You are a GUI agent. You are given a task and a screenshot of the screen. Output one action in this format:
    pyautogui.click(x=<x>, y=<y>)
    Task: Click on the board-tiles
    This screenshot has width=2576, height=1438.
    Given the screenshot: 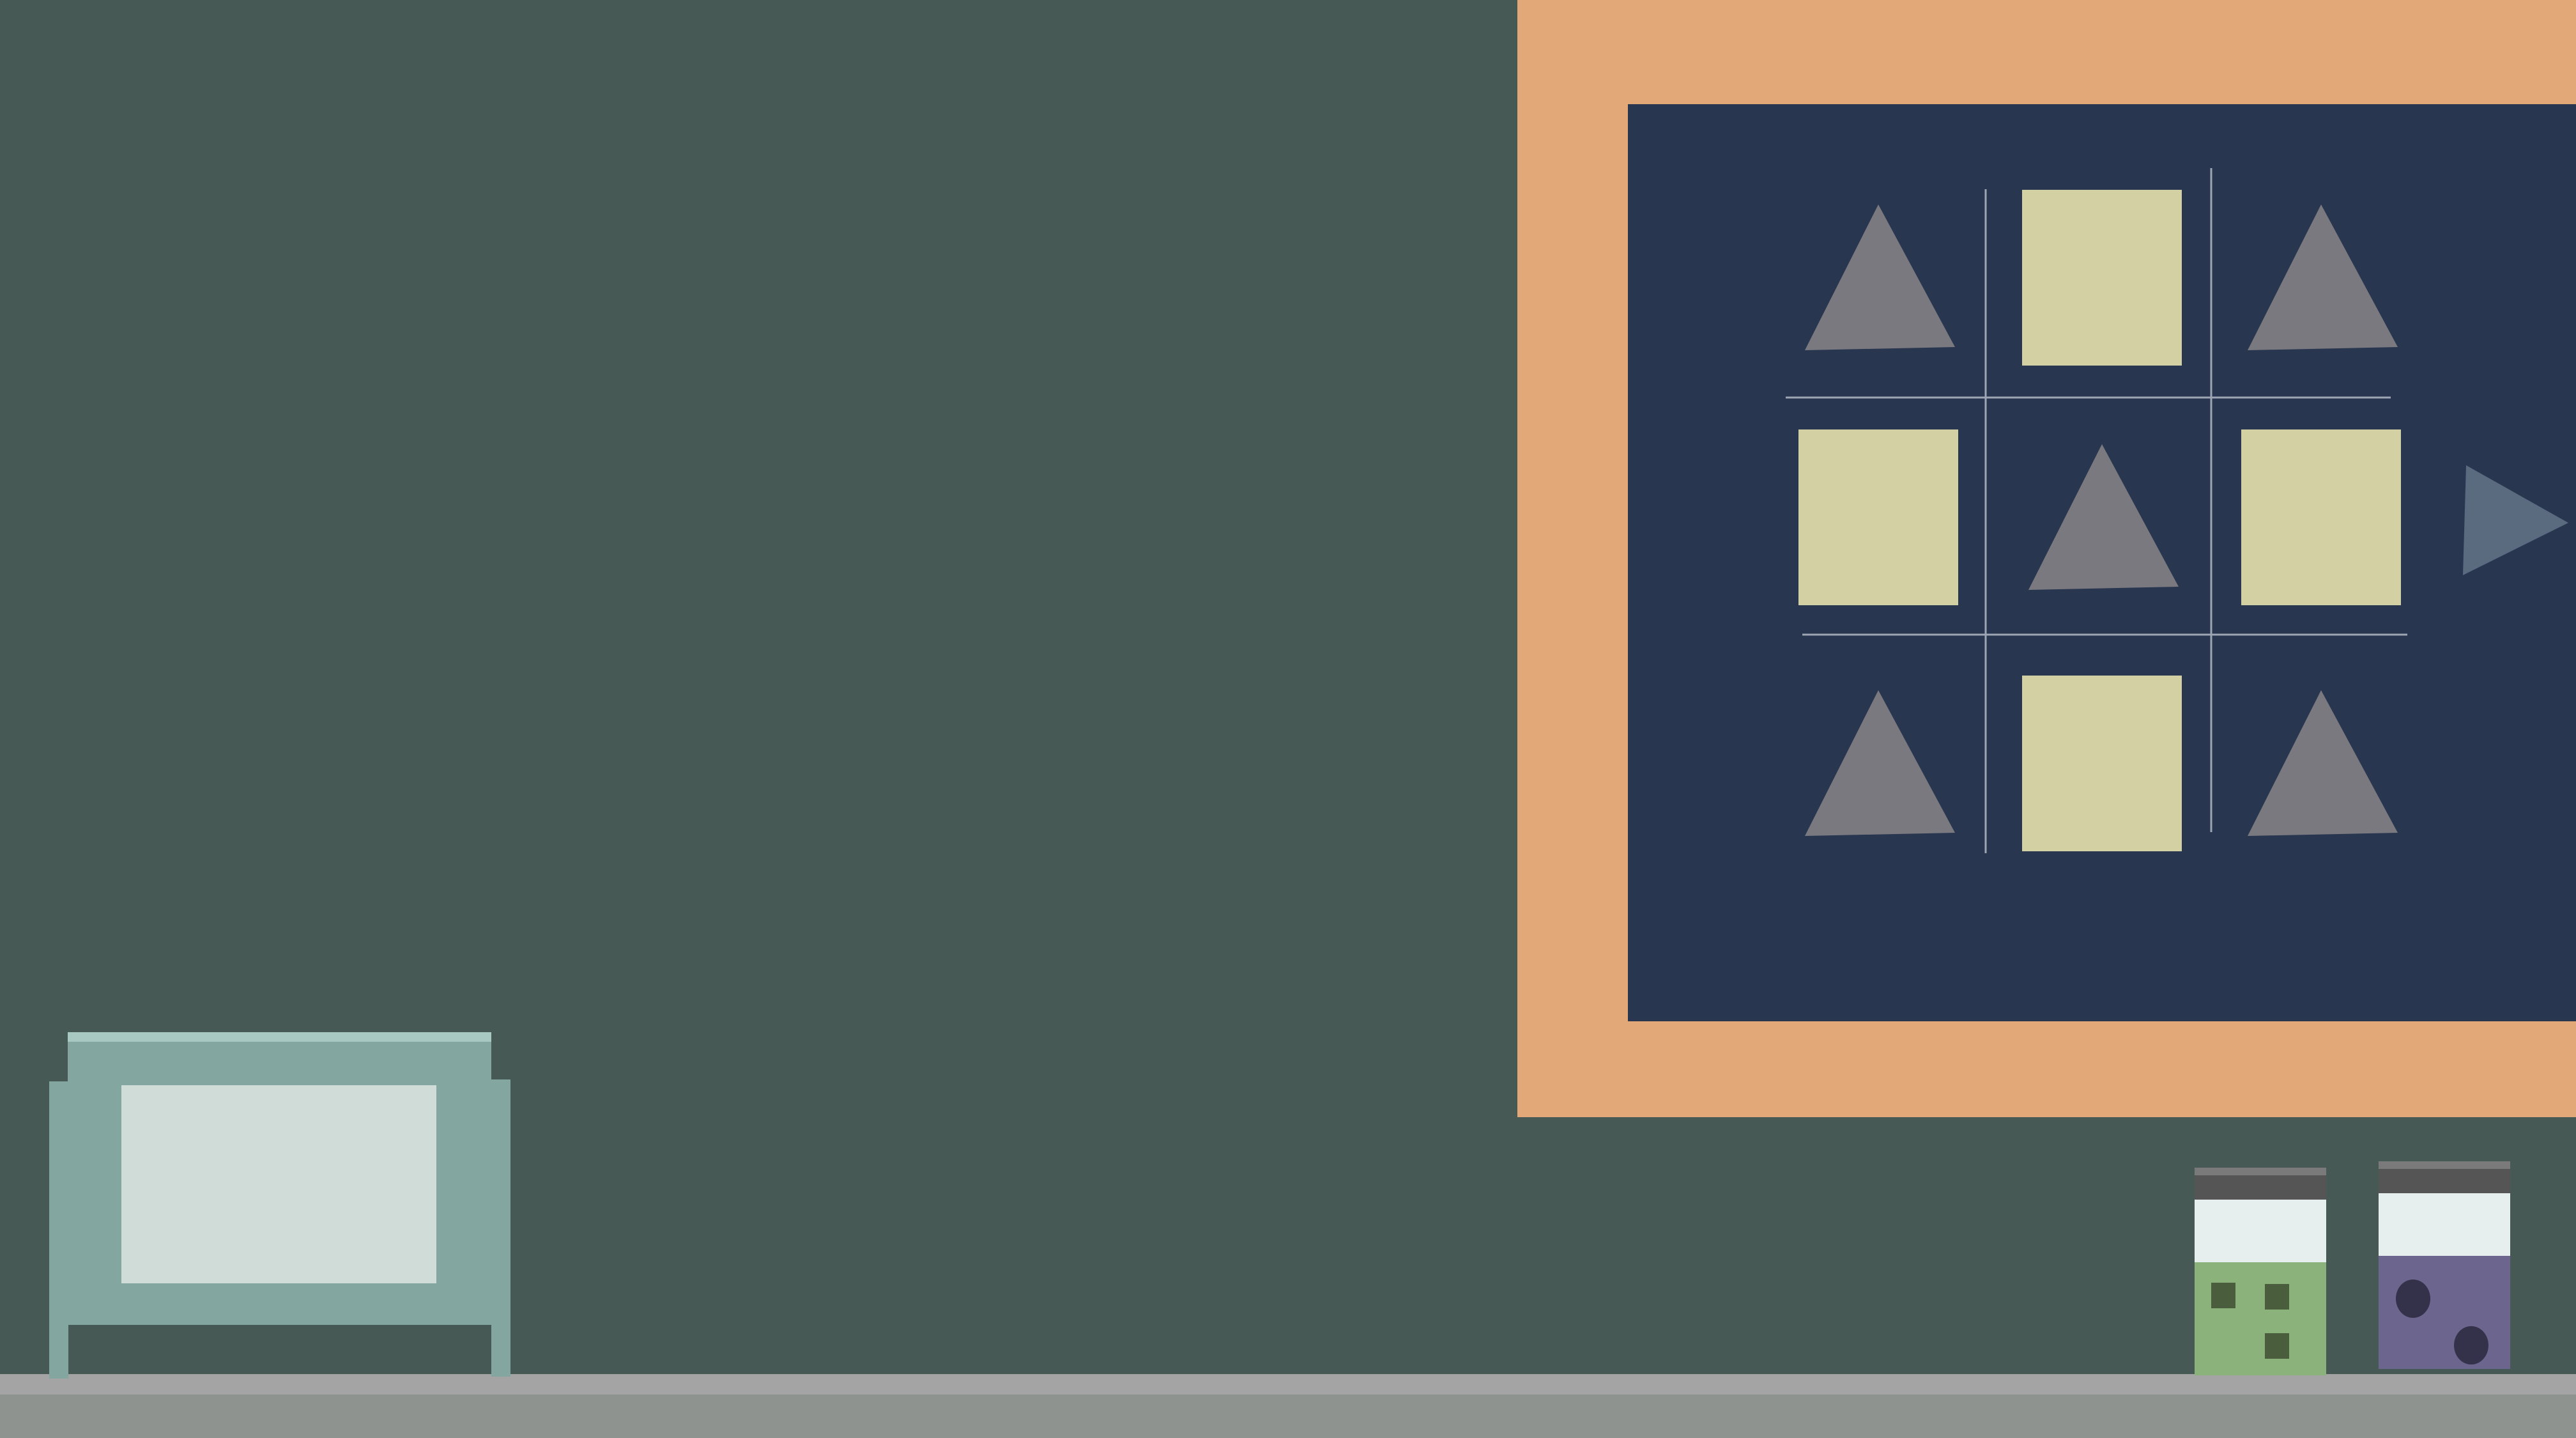 What is the action you would take?
    pyautogui.click(x=2099, y=520)
    